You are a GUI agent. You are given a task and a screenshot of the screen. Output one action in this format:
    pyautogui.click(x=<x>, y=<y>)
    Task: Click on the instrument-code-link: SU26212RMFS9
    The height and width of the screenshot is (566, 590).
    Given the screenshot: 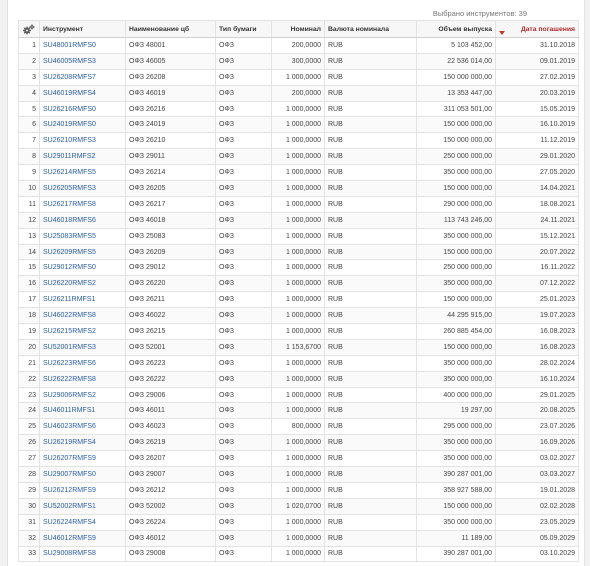 What is the action you would take?
    pyautogui.click(x=69, y=490)
    